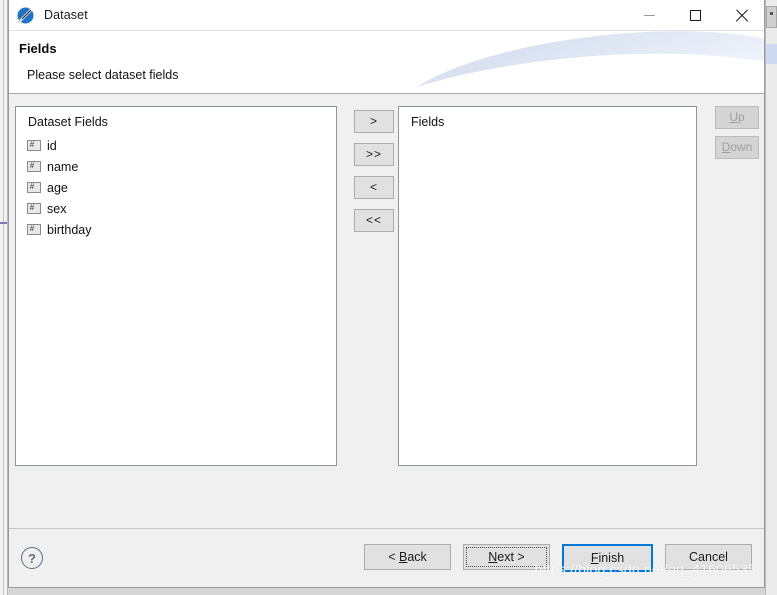 This screenshot has height=595, width=777. I want to click on background-window-right-strip, so click(771, 297).